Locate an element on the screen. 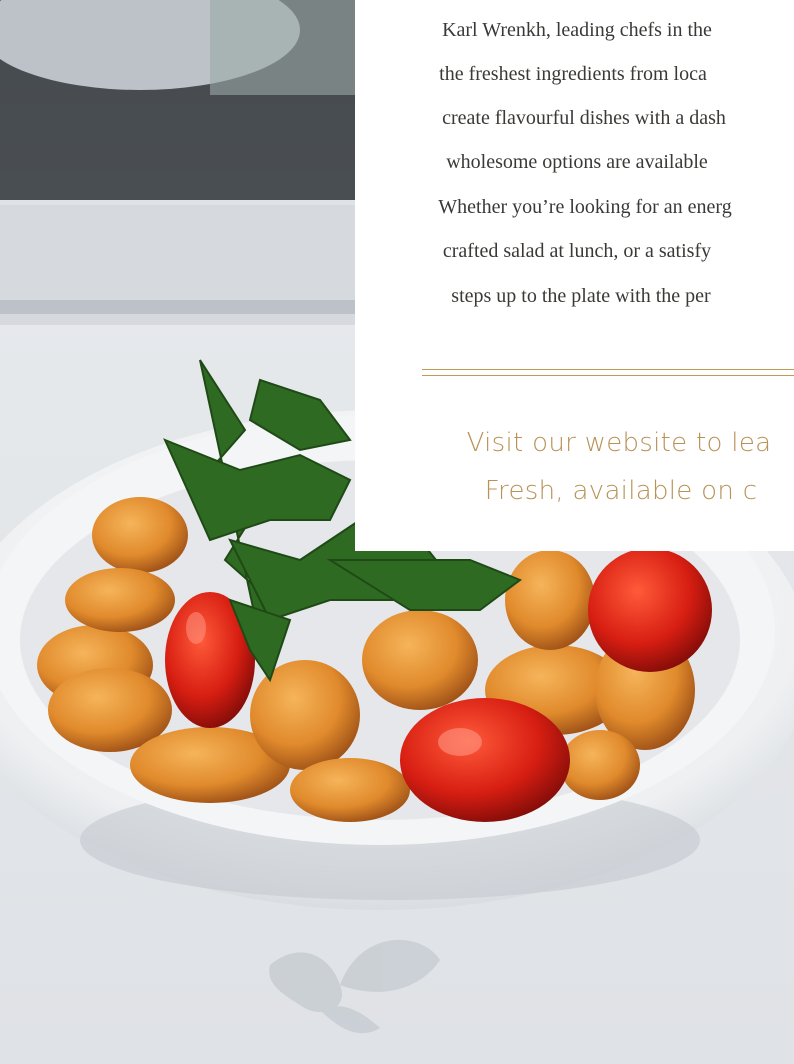  description-line: Karl Wrenkh, leading chefs in the is located at coordinates (577, 30).